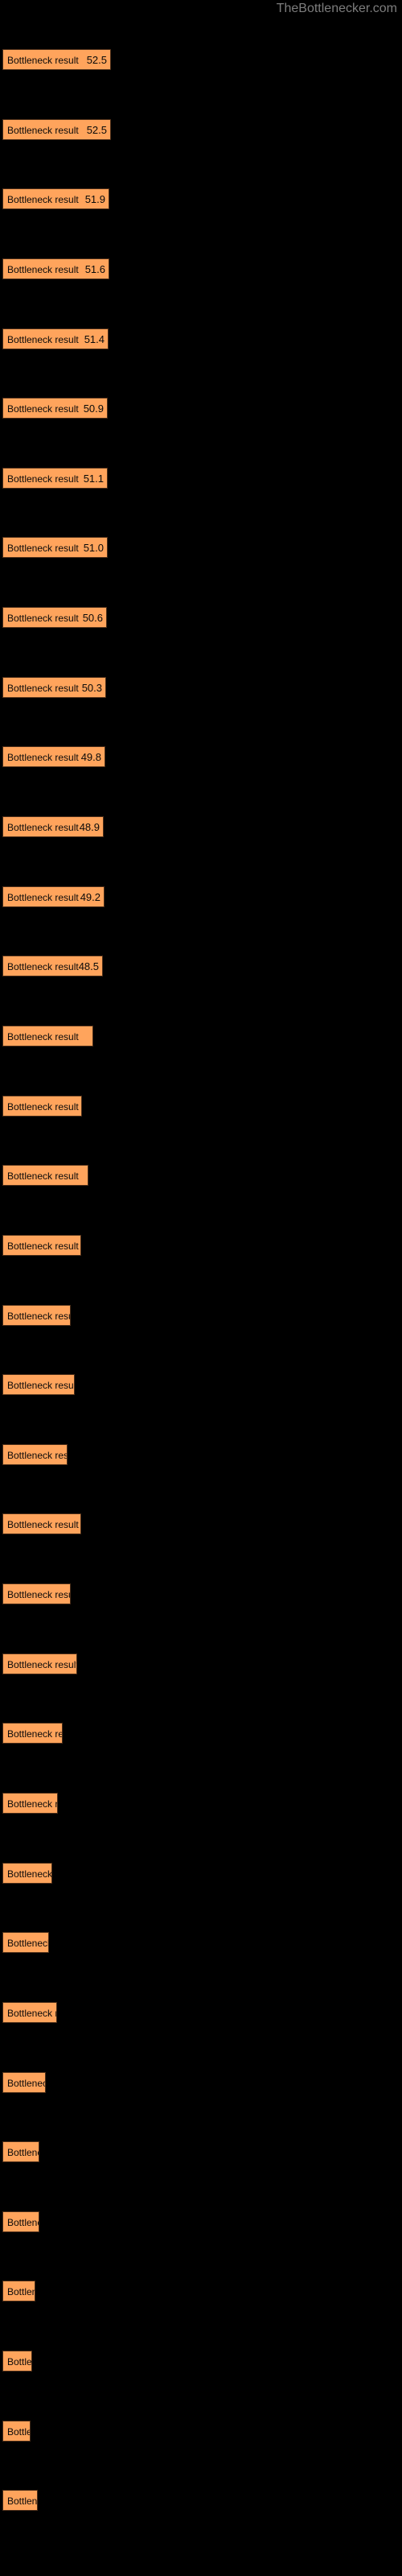  Describe the element at coordinates (90, 897) in the screenshot. I see `bar-value: 49.2` at that location.